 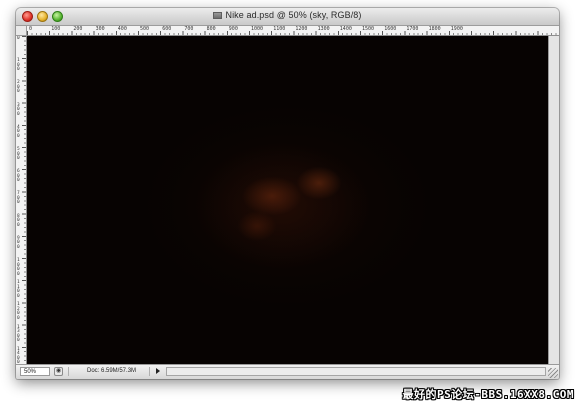 What do you see at coordinates (18, 311) in the screenshot?
I see `ruler-label-vertical: 1200` at bounding box center [18, 311].